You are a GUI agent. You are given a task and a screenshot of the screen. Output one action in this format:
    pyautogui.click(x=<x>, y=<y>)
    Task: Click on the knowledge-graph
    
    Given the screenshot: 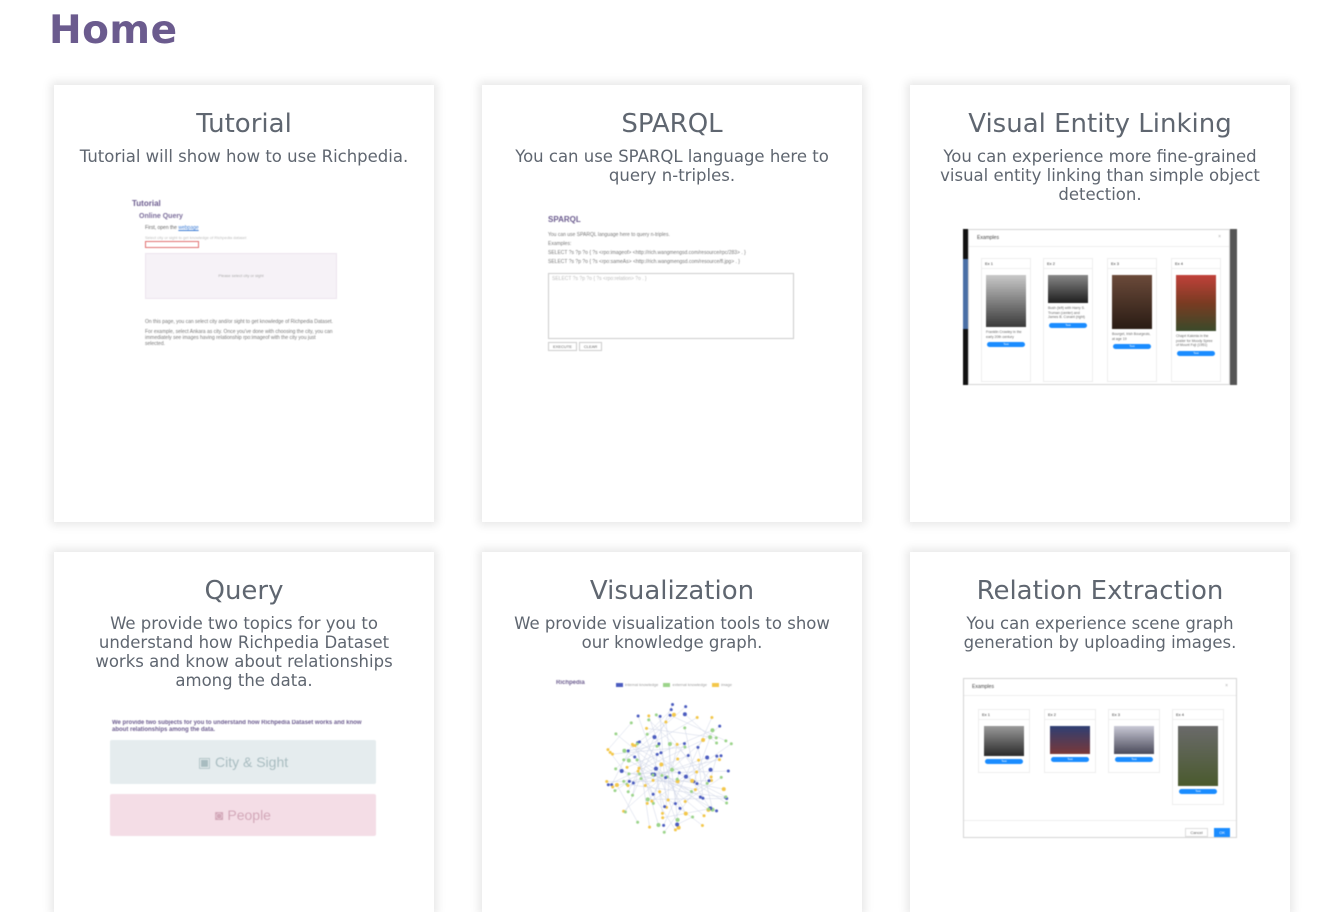 What is the action you would take?
    pyautogui.click(x=669, y=768)
    